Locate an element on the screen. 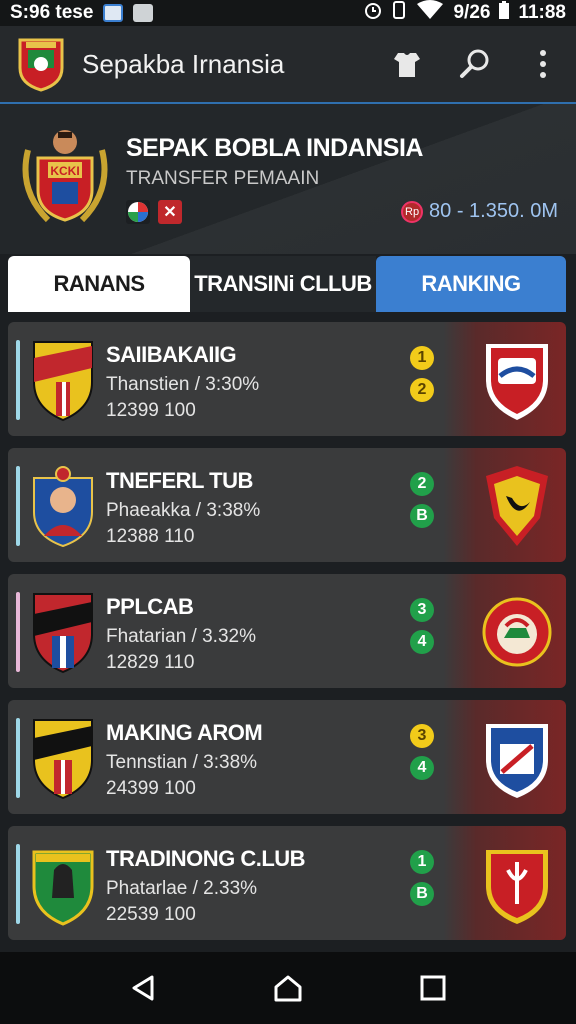 Image resolution: width=576 pixels, height=1024 pixels. coin-icon: Rp is located at coordinates (412, 211).